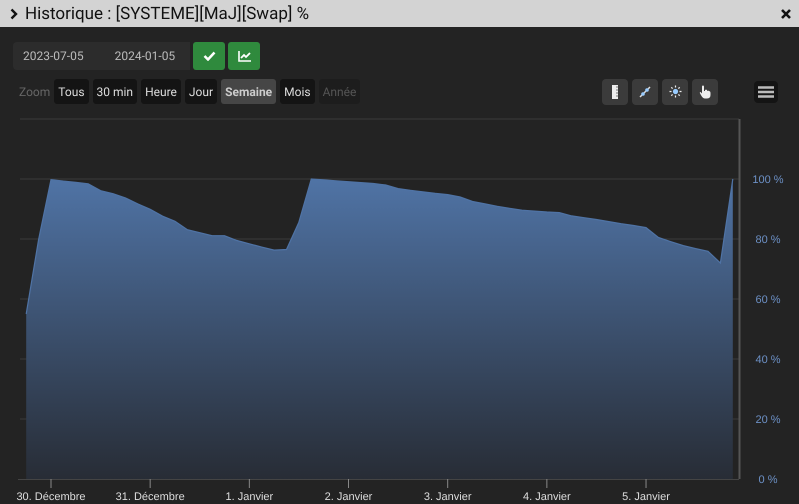 The width and height of the screenshot is (799, 504). I want to click on connect-button, so click(645, 91).